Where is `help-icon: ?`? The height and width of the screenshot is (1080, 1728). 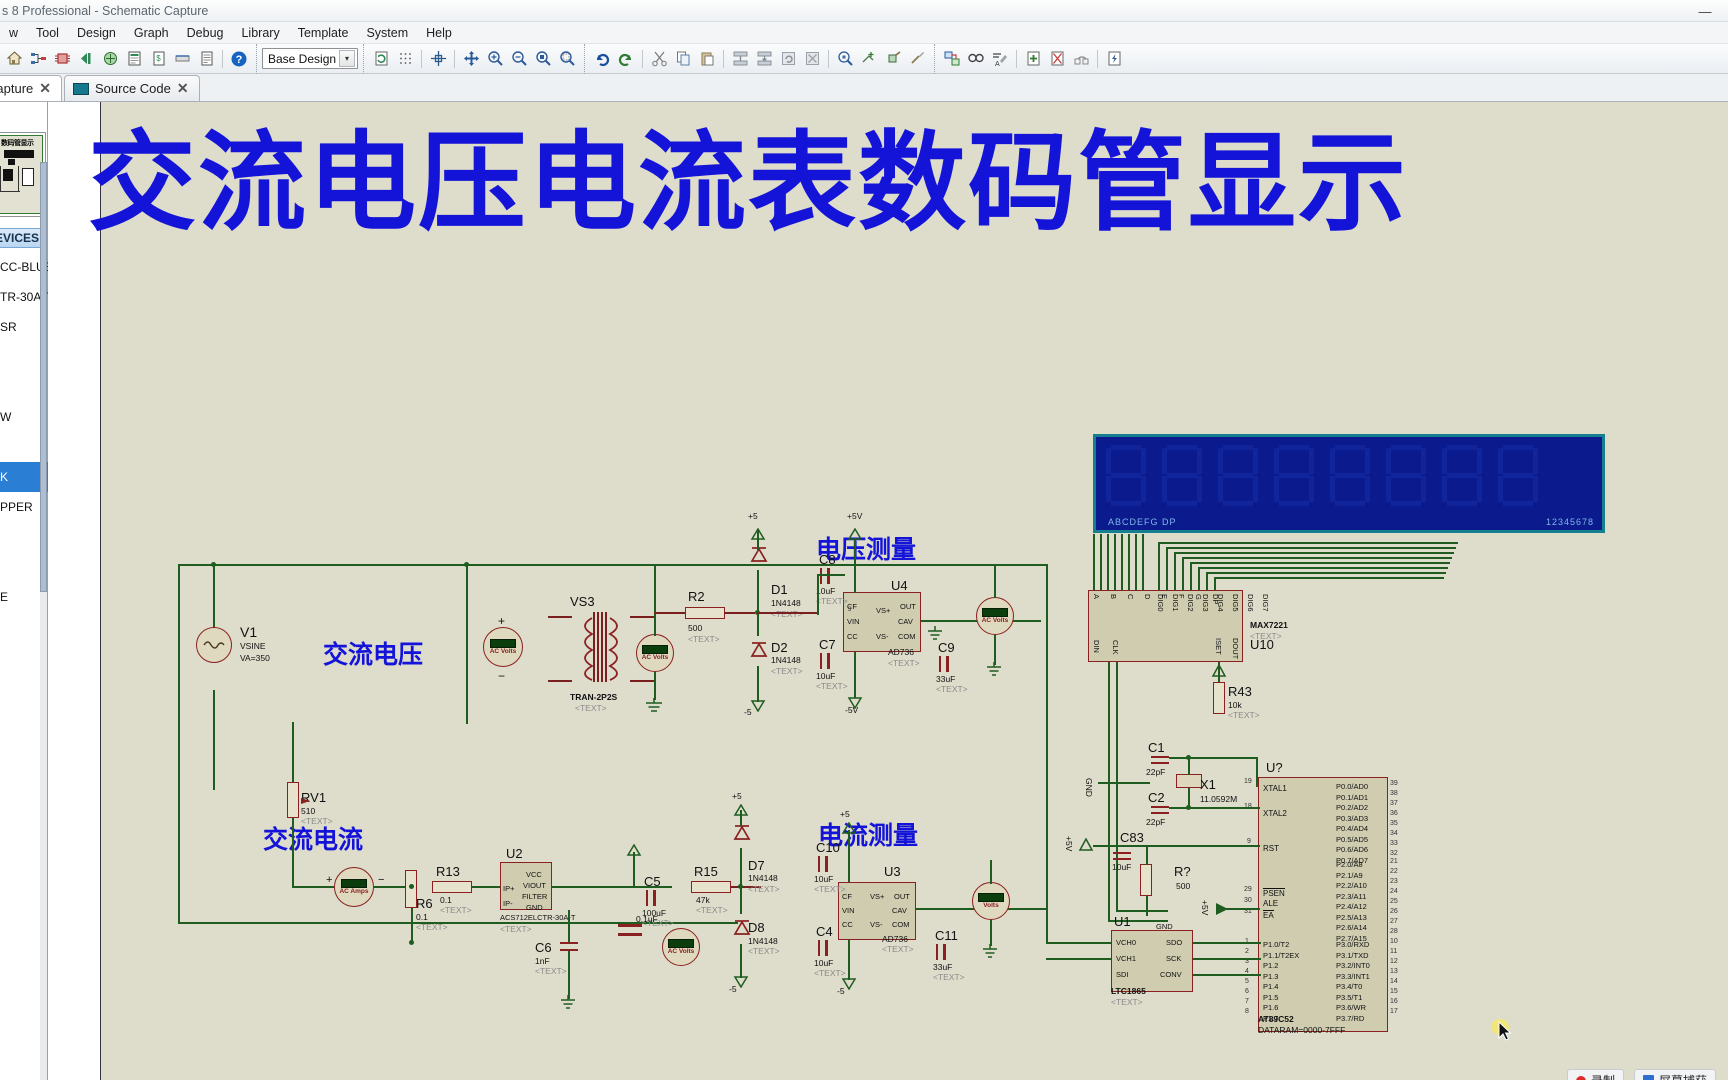
help-icon: ? is located at coordinates (239, 59).